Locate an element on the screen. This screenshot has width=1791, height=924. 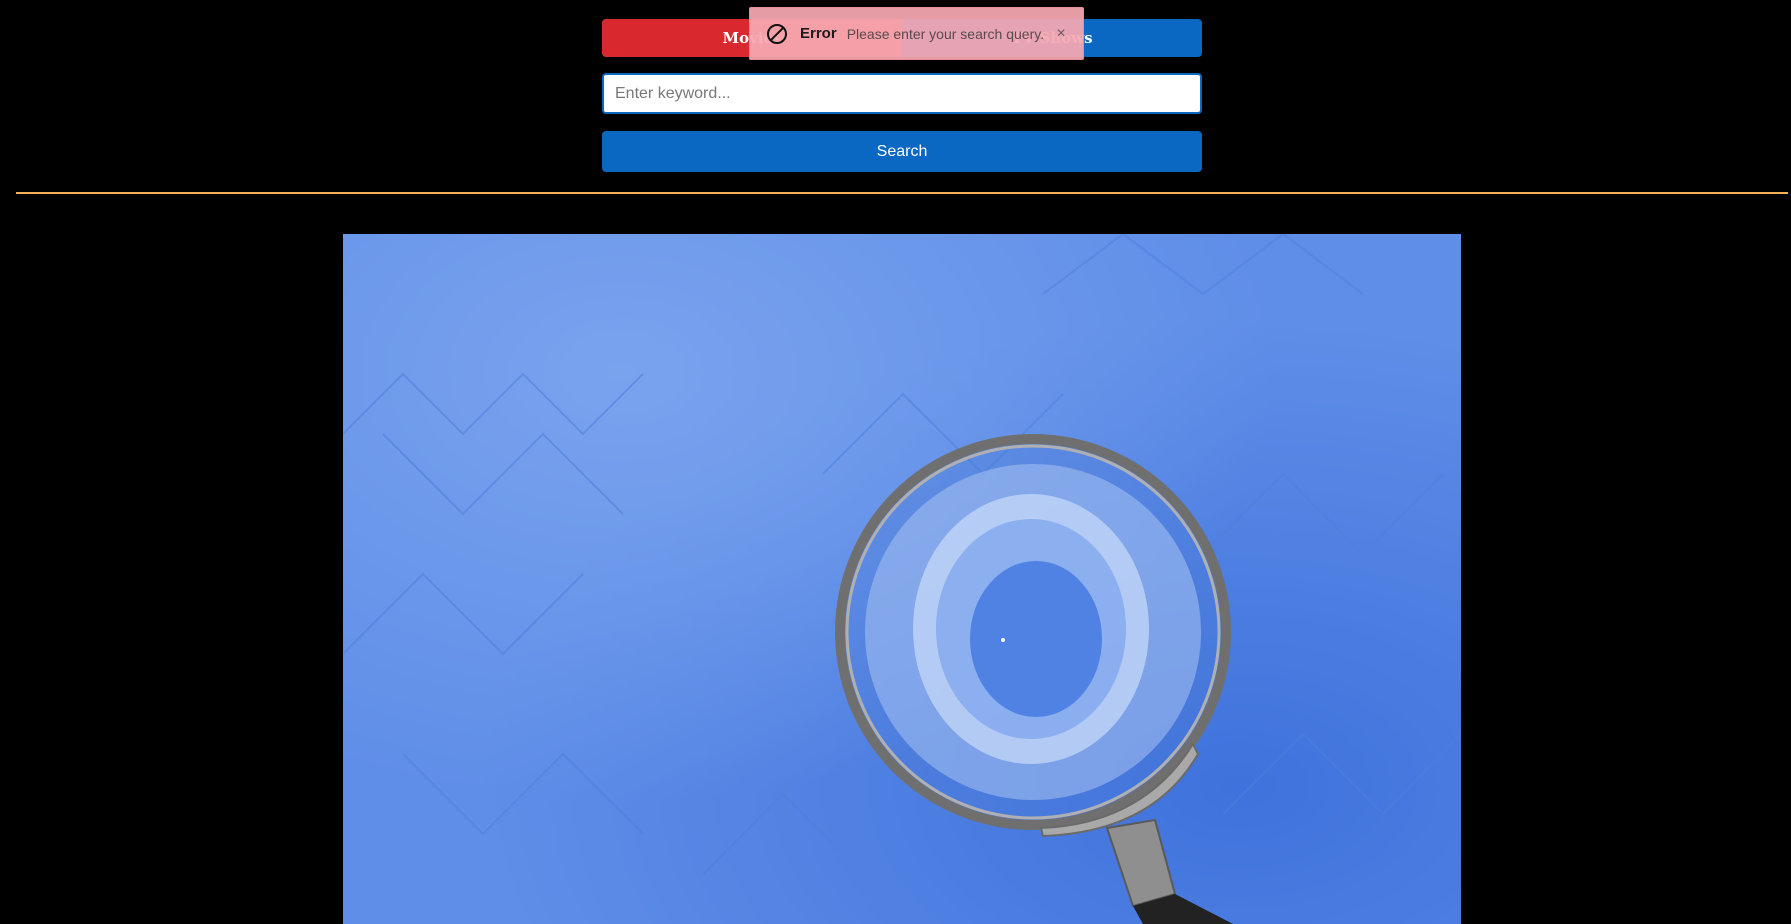
search-input is located at coordinates (902, 93).